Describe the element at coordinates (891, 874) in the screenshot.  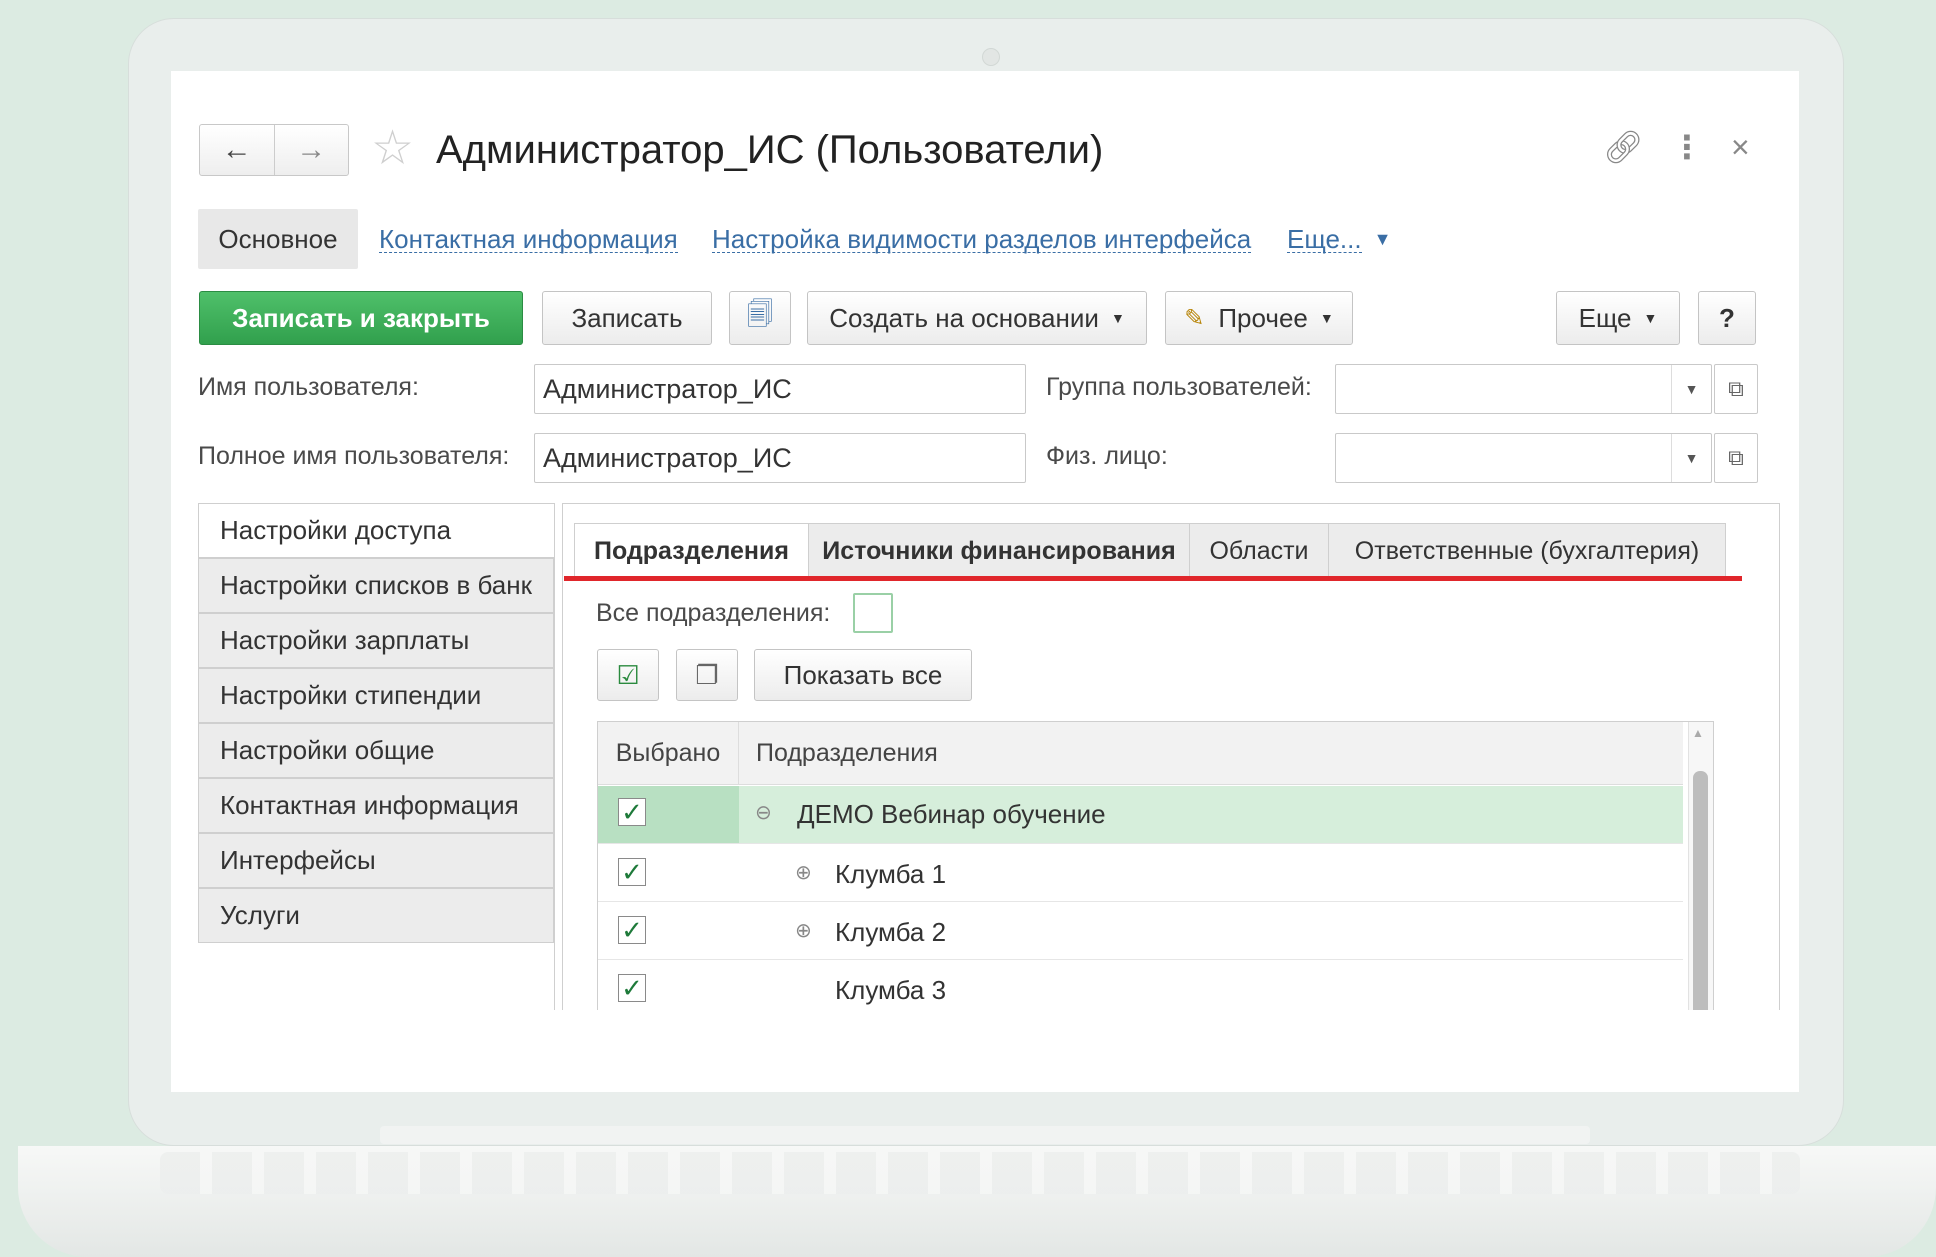
I see `department-name: Клумба 1` at that location.